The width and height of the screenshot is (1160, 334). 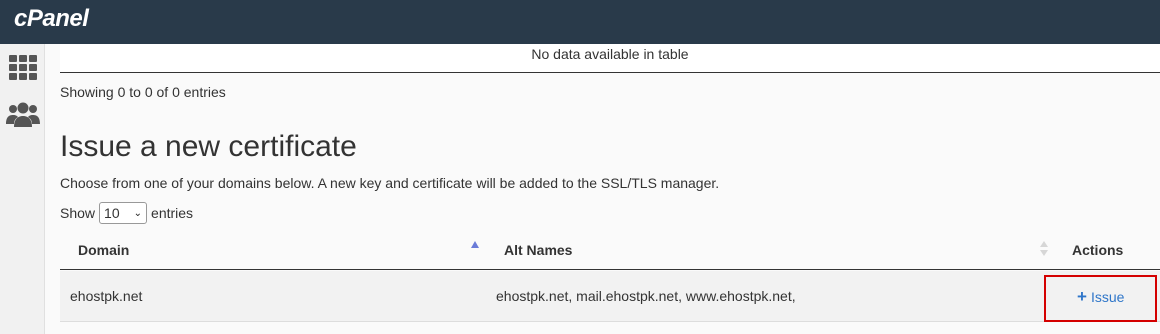 What do you see at coordinates (610, 54) in the screenshot?
I see `empty-table-message: No data available in table` at bounding box center [610, 54].